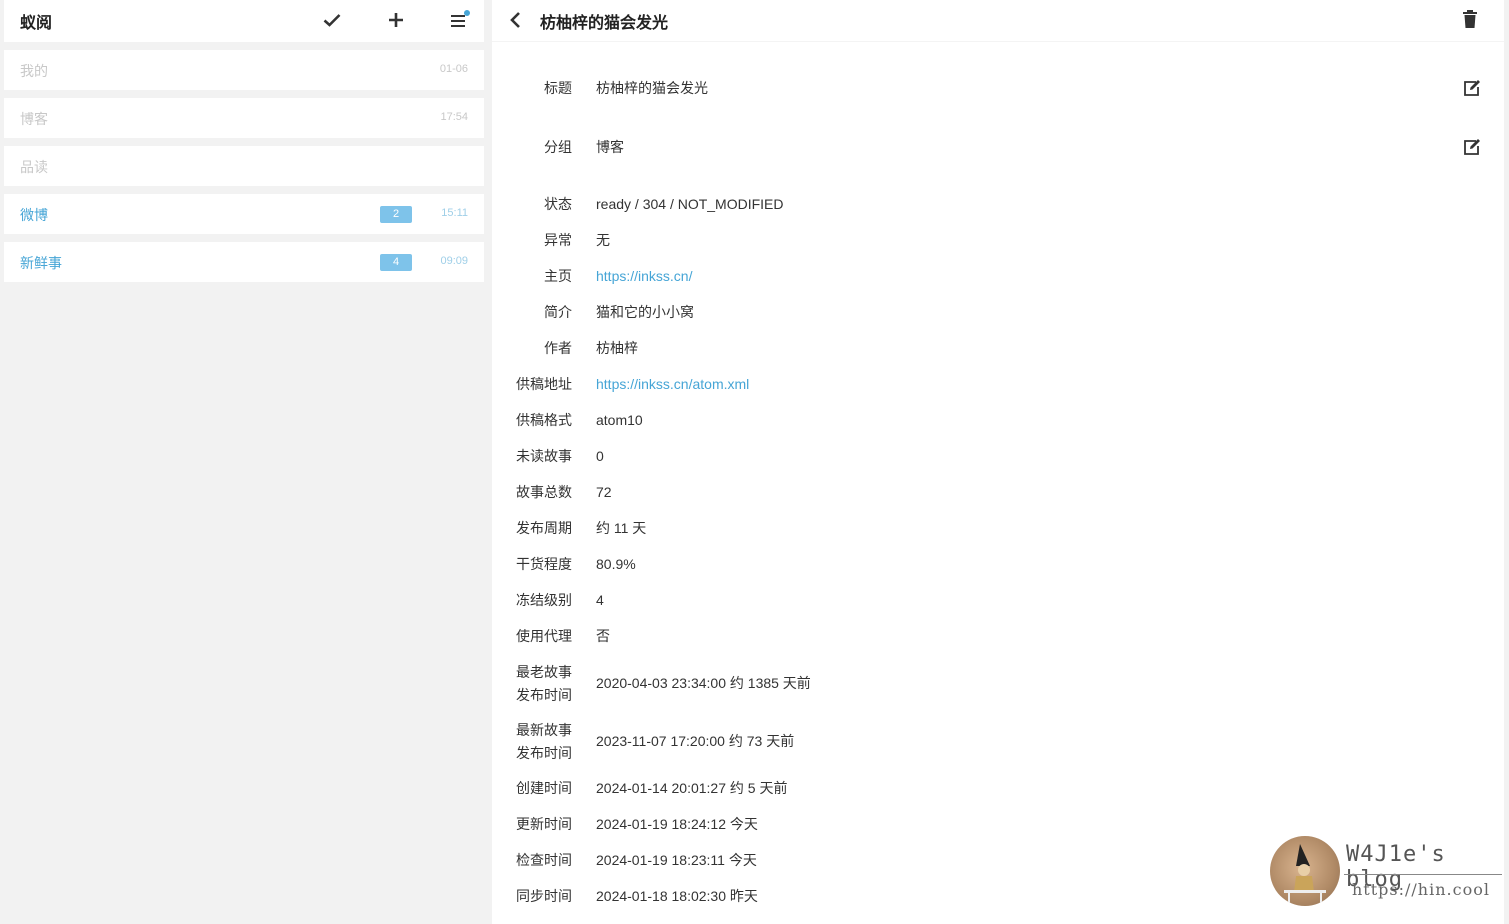  Describe the element at coordinates (544, 636) in the screenshot. I see `field-label: 使用代理` at that location.